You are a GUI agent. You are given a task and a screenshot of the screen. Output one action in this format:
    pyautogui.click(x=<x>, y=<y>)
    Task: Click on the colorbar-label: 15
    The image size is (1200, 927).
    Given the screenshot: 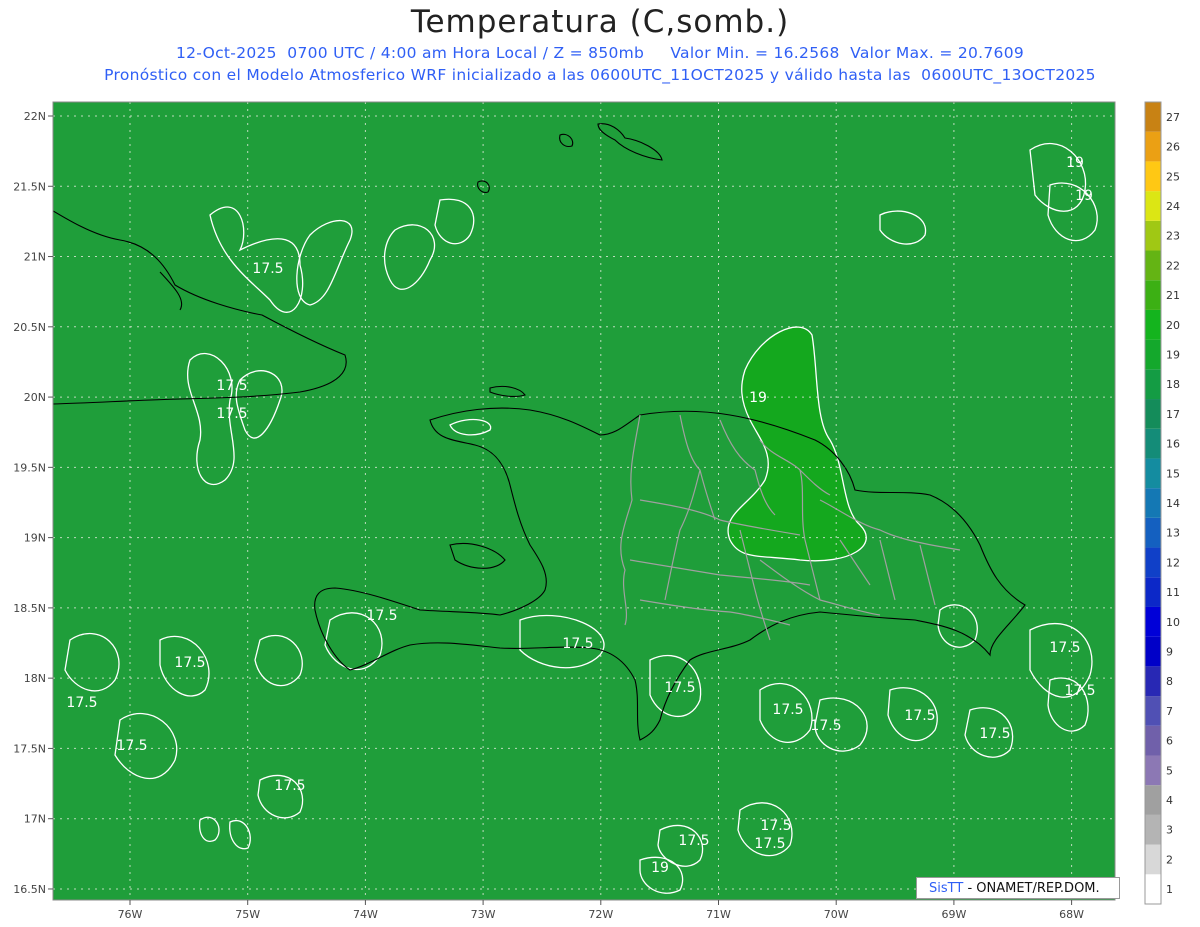 What is the action you would take?
    pyautogui.click(x=1173, y=473)
    